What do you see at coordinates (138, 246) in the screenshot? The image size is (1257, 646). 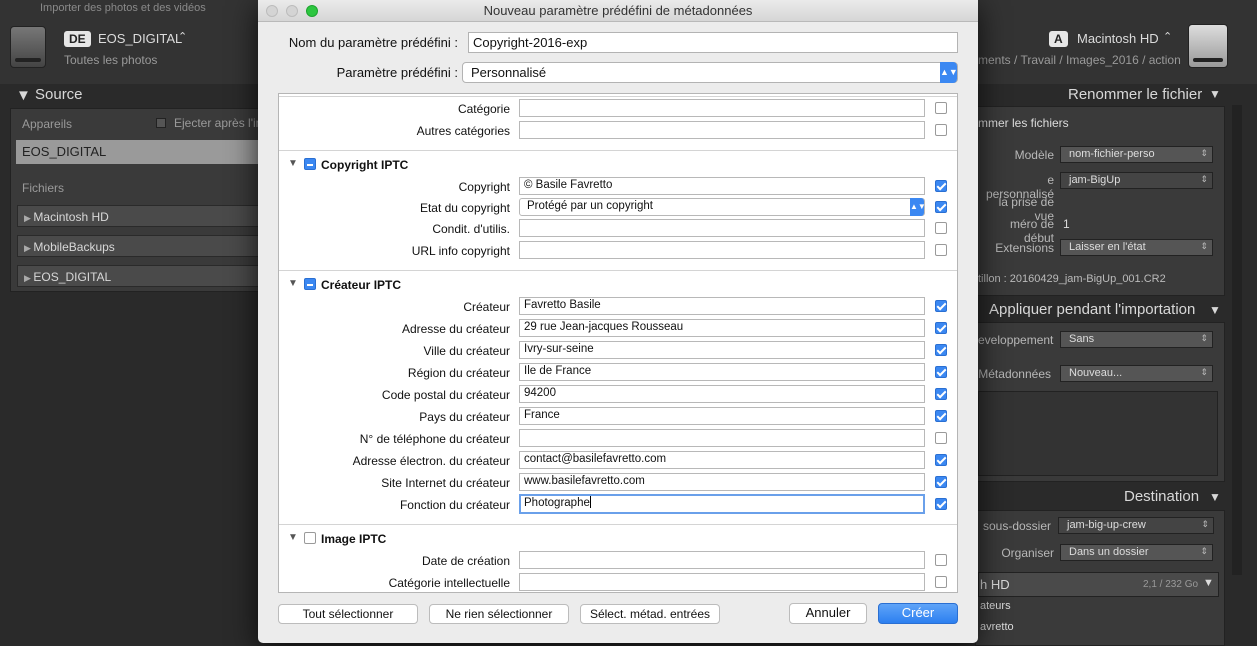 I see `volume-item: ▶ MobileBackups` at bounding box center [138, 246].